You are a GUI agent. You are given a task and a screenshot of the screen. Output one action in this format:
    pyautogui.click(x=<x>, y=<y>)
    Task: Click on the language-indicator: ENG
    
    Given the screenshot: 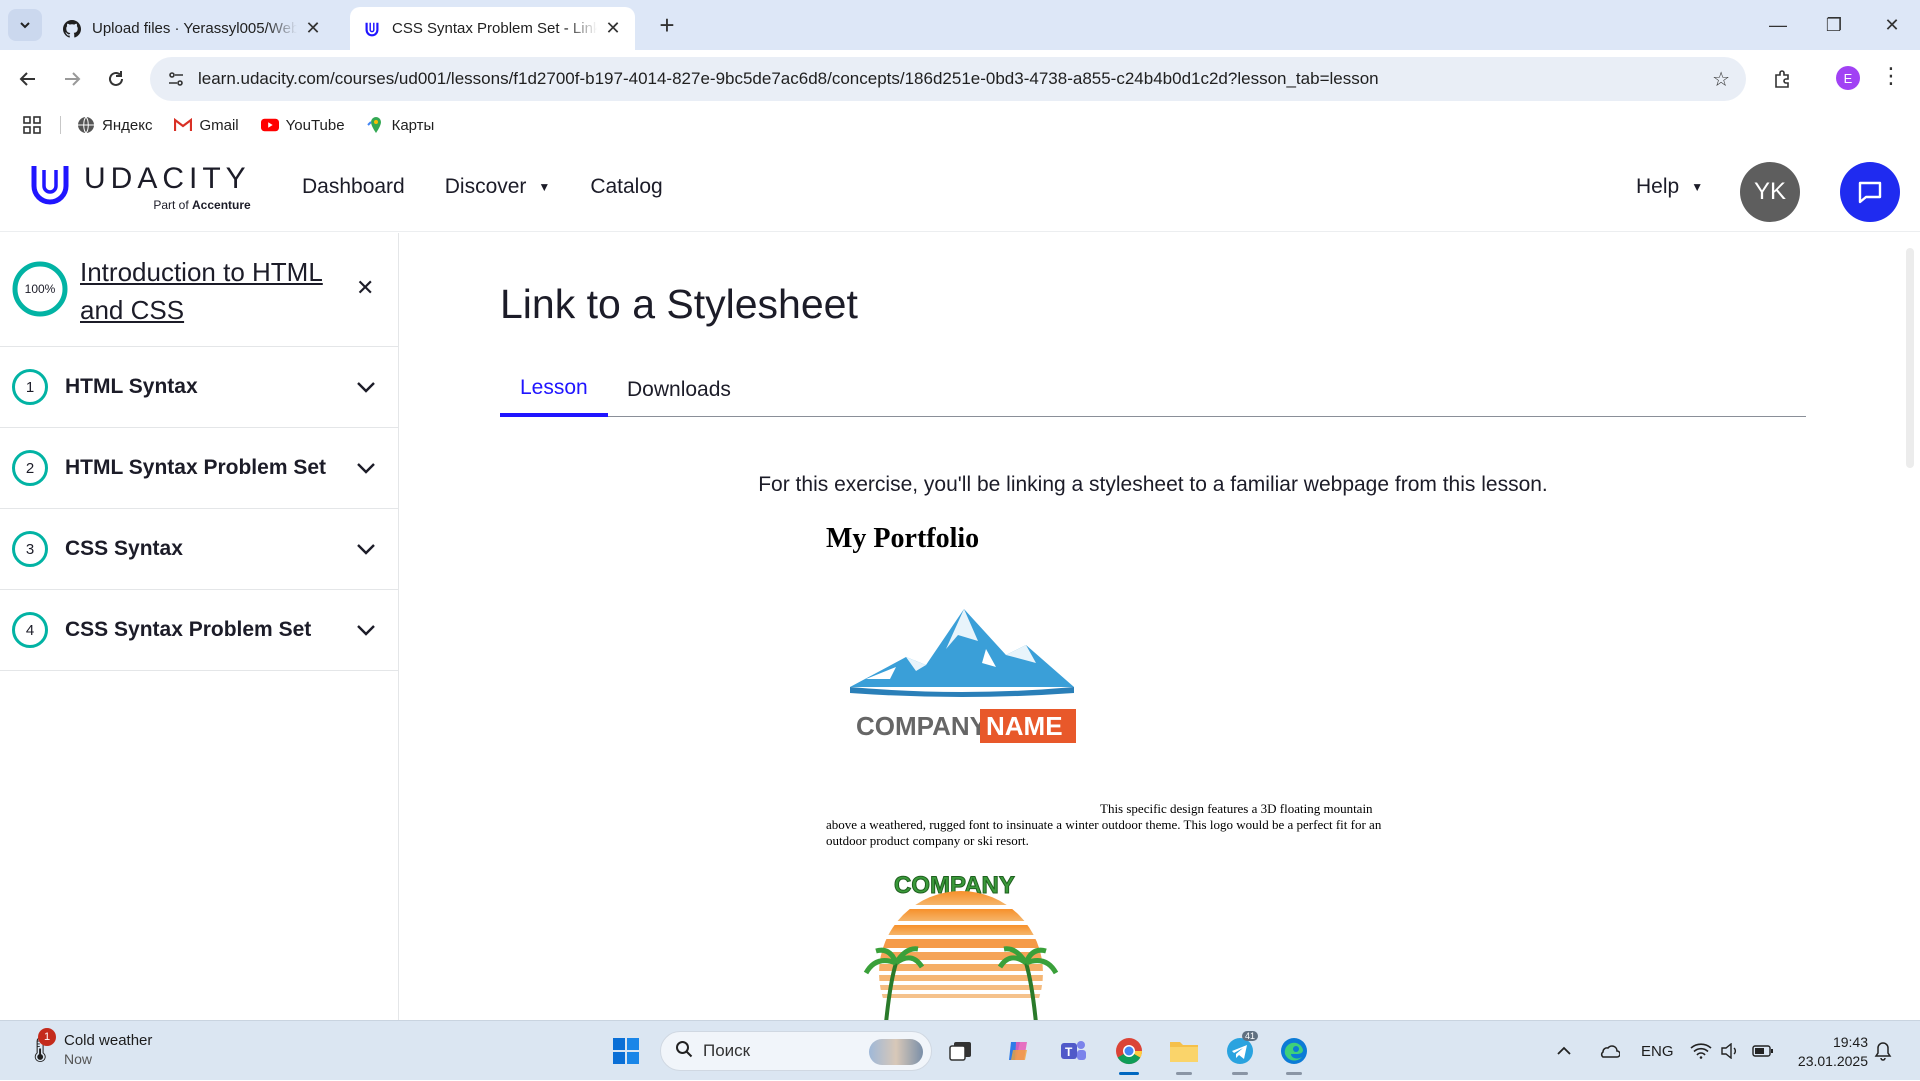 What is the action you would take?
    pyautogui.click(x=1657, y=1051)
    